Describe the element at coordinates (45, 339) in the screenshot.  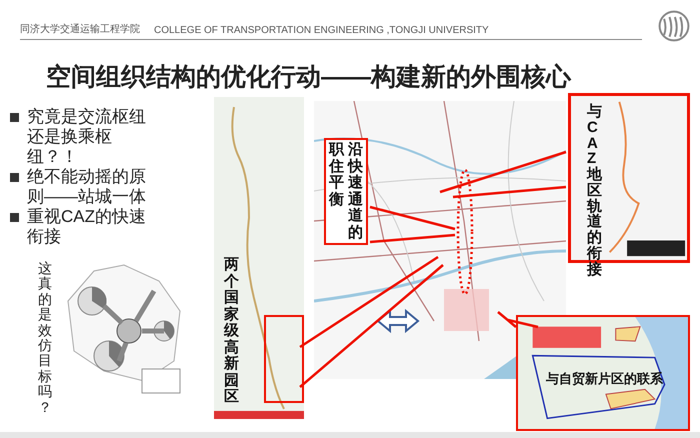
I see `side-question: 这真的是效仿目标吗？` at that location.